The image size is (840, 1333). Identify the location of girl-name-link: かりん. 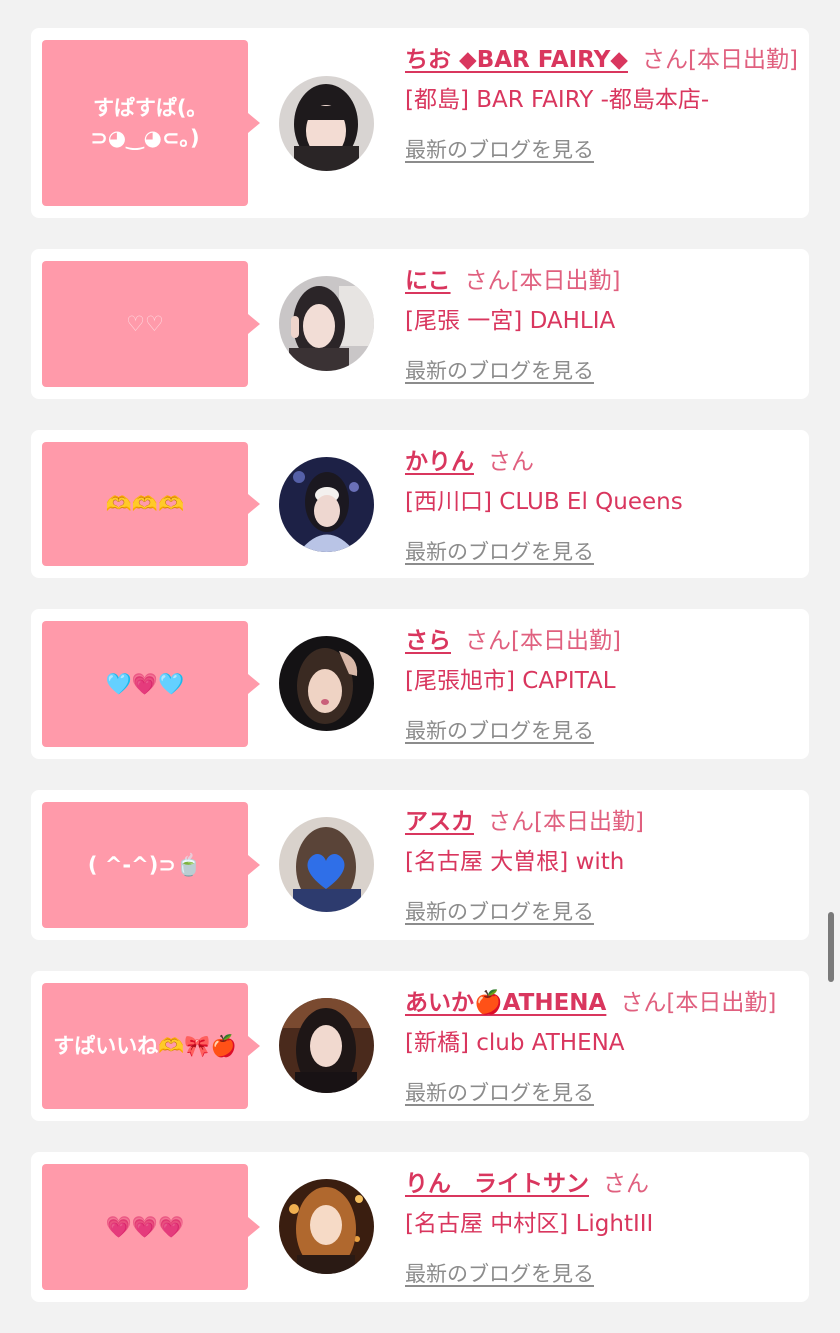
(439, 462).